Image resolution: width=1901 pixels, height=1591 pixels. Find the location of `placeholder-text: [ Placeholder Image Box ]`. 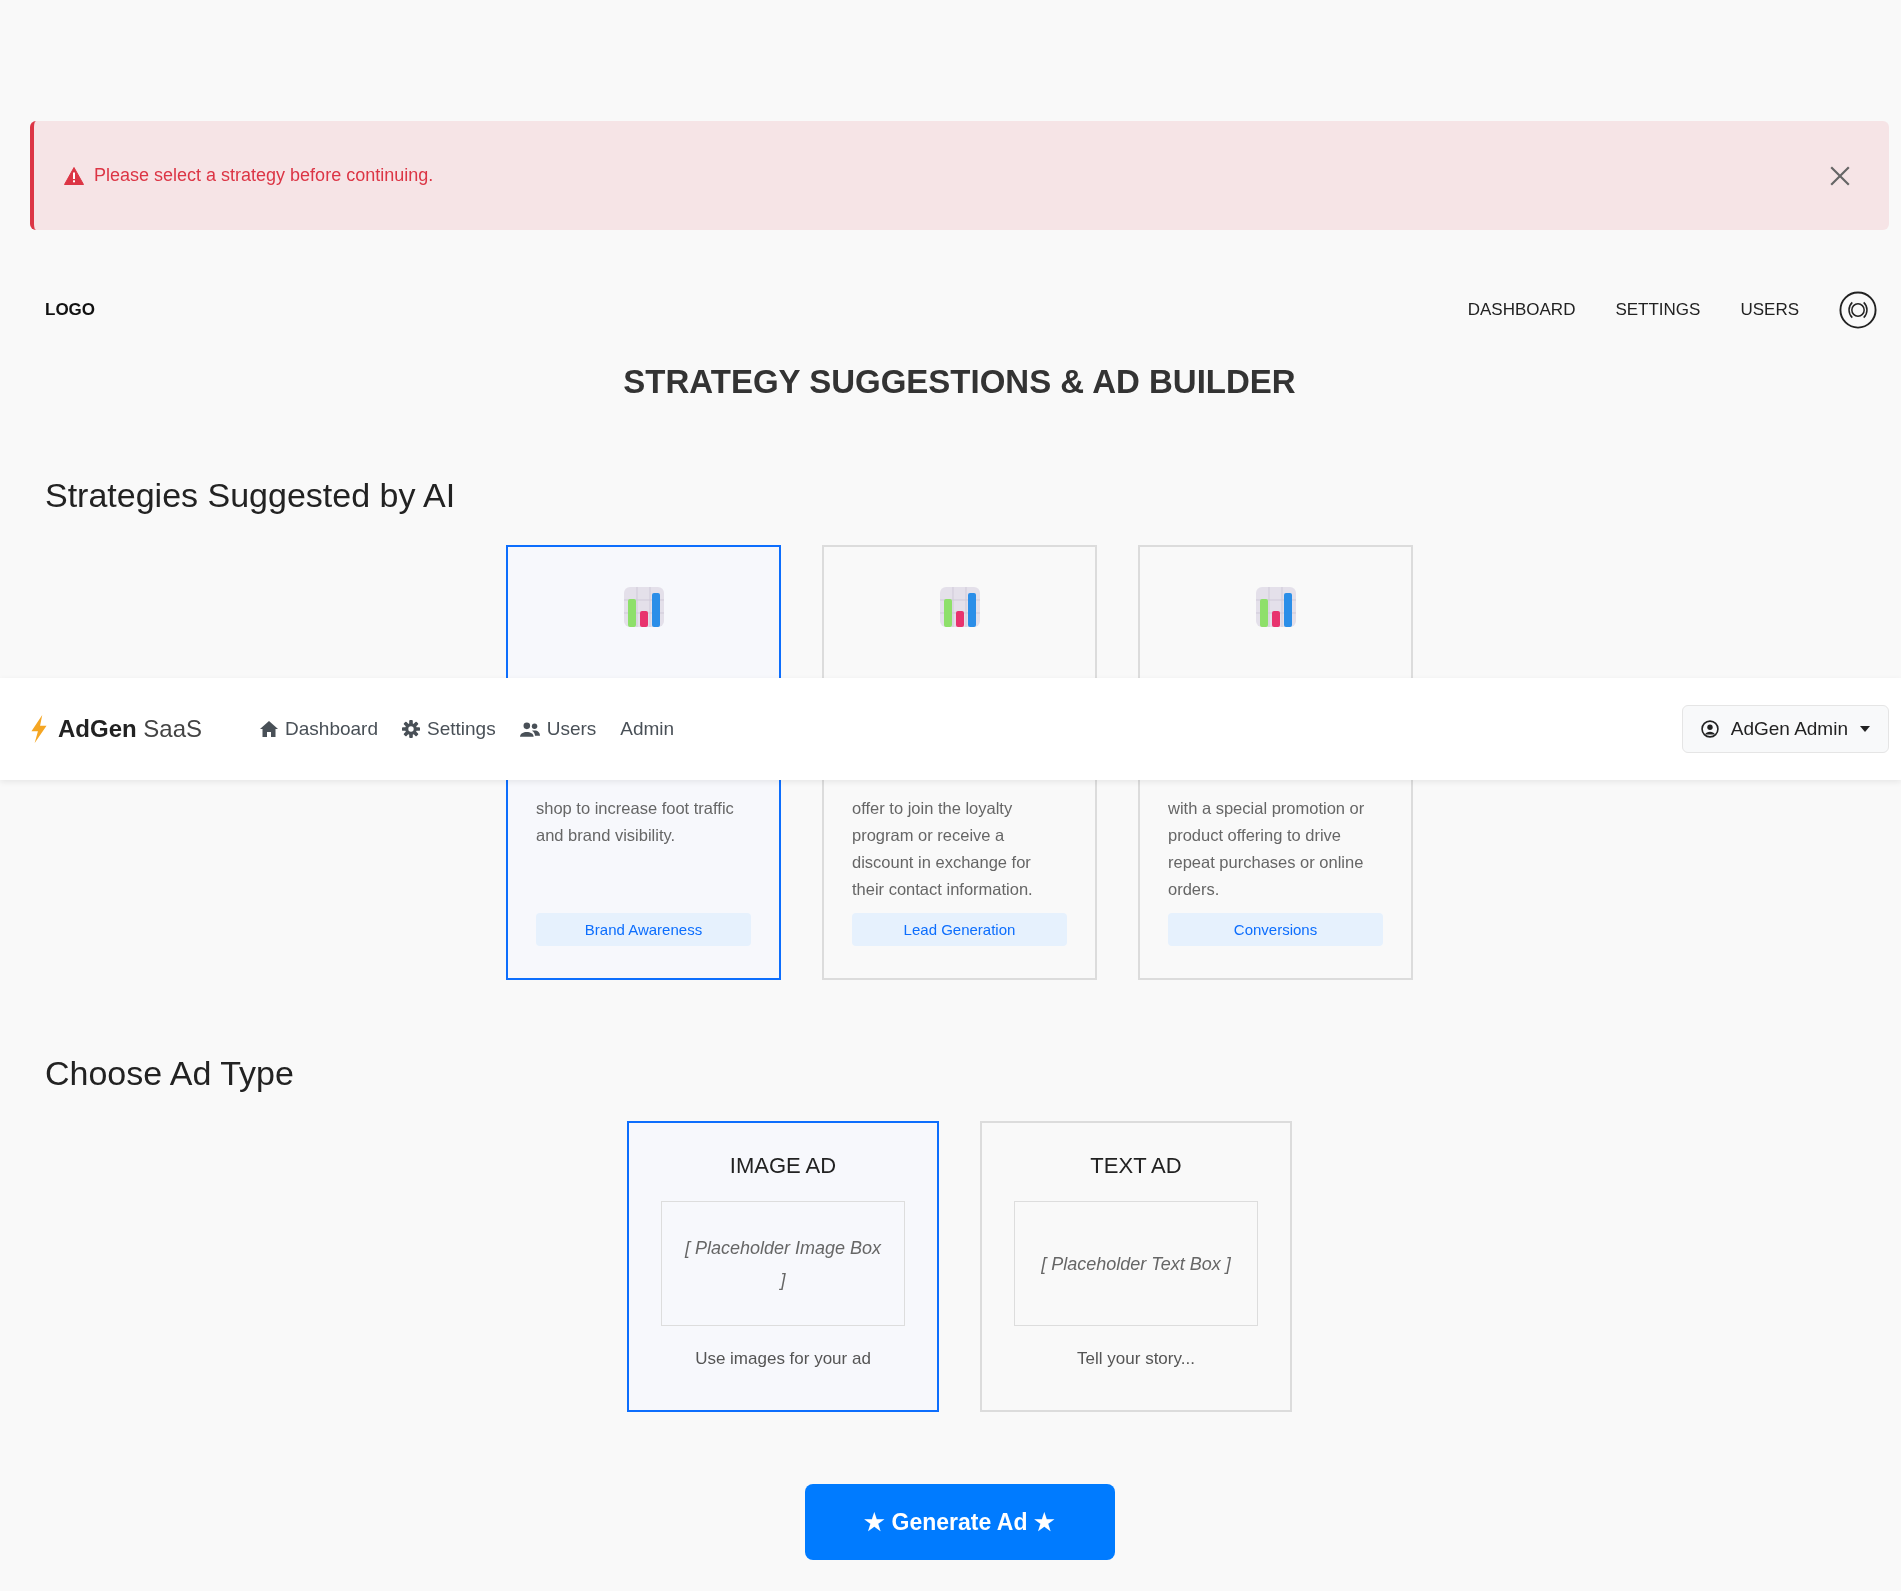

placeholder-text: [ Placeholder Image Box ] is located at coordinates (783, 1264).